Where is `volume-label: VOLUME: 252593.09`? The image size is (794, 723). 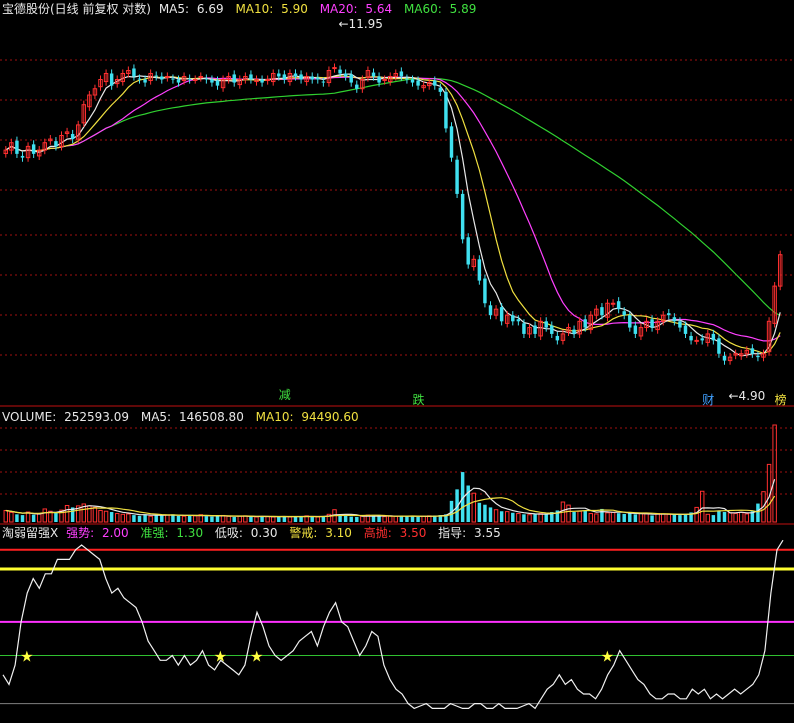 volume-label: VOLUME: 252593.09 is located at coordinates (66, 417).